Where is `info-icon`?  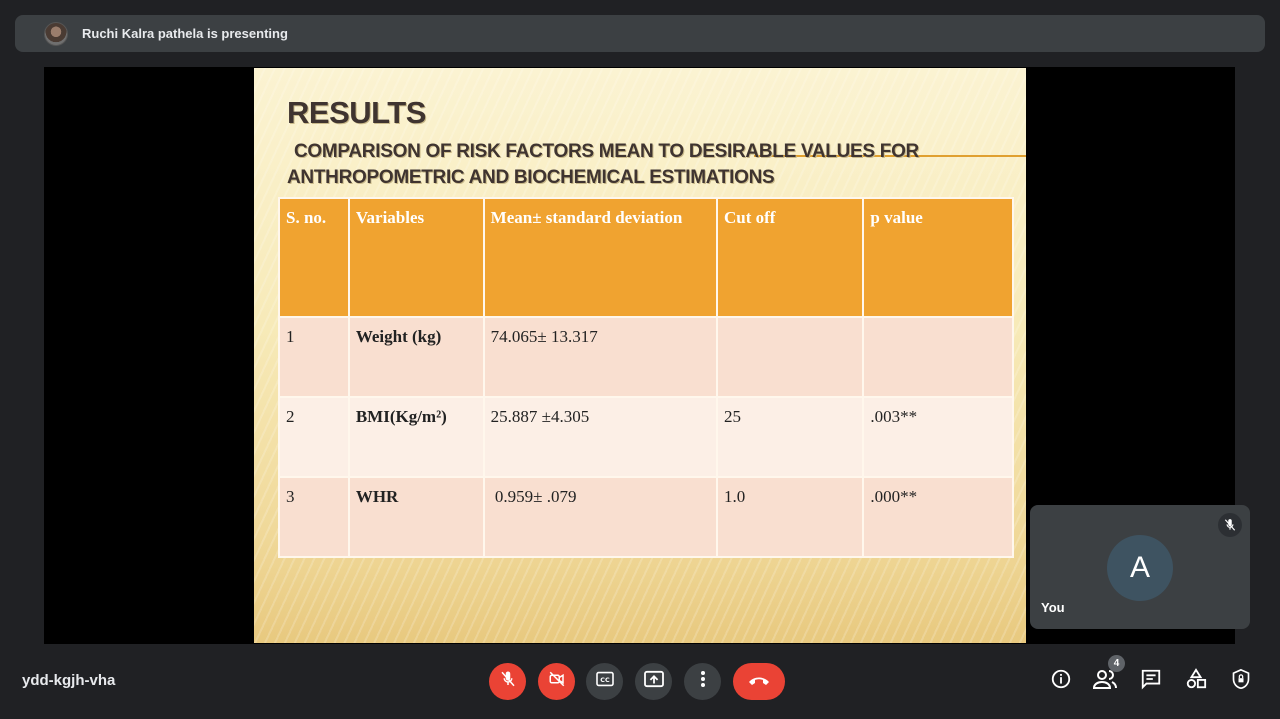 info-icon is located at coordinates (1061, 681).